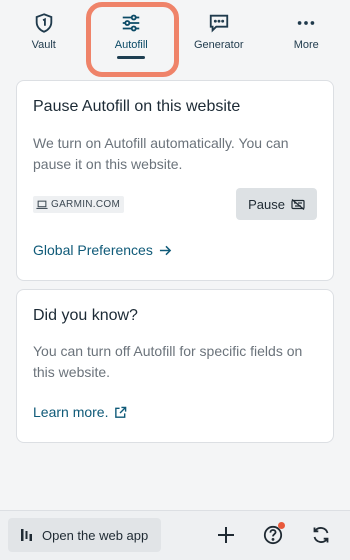  Describe the element at coordinates (273, 534) in the screenshot. I see `help-button` at that location.